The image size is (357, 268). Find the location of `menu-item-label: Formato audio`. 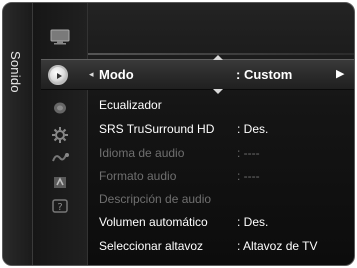

menu-item-label: Formato audio is located at coordinates (138, 176).